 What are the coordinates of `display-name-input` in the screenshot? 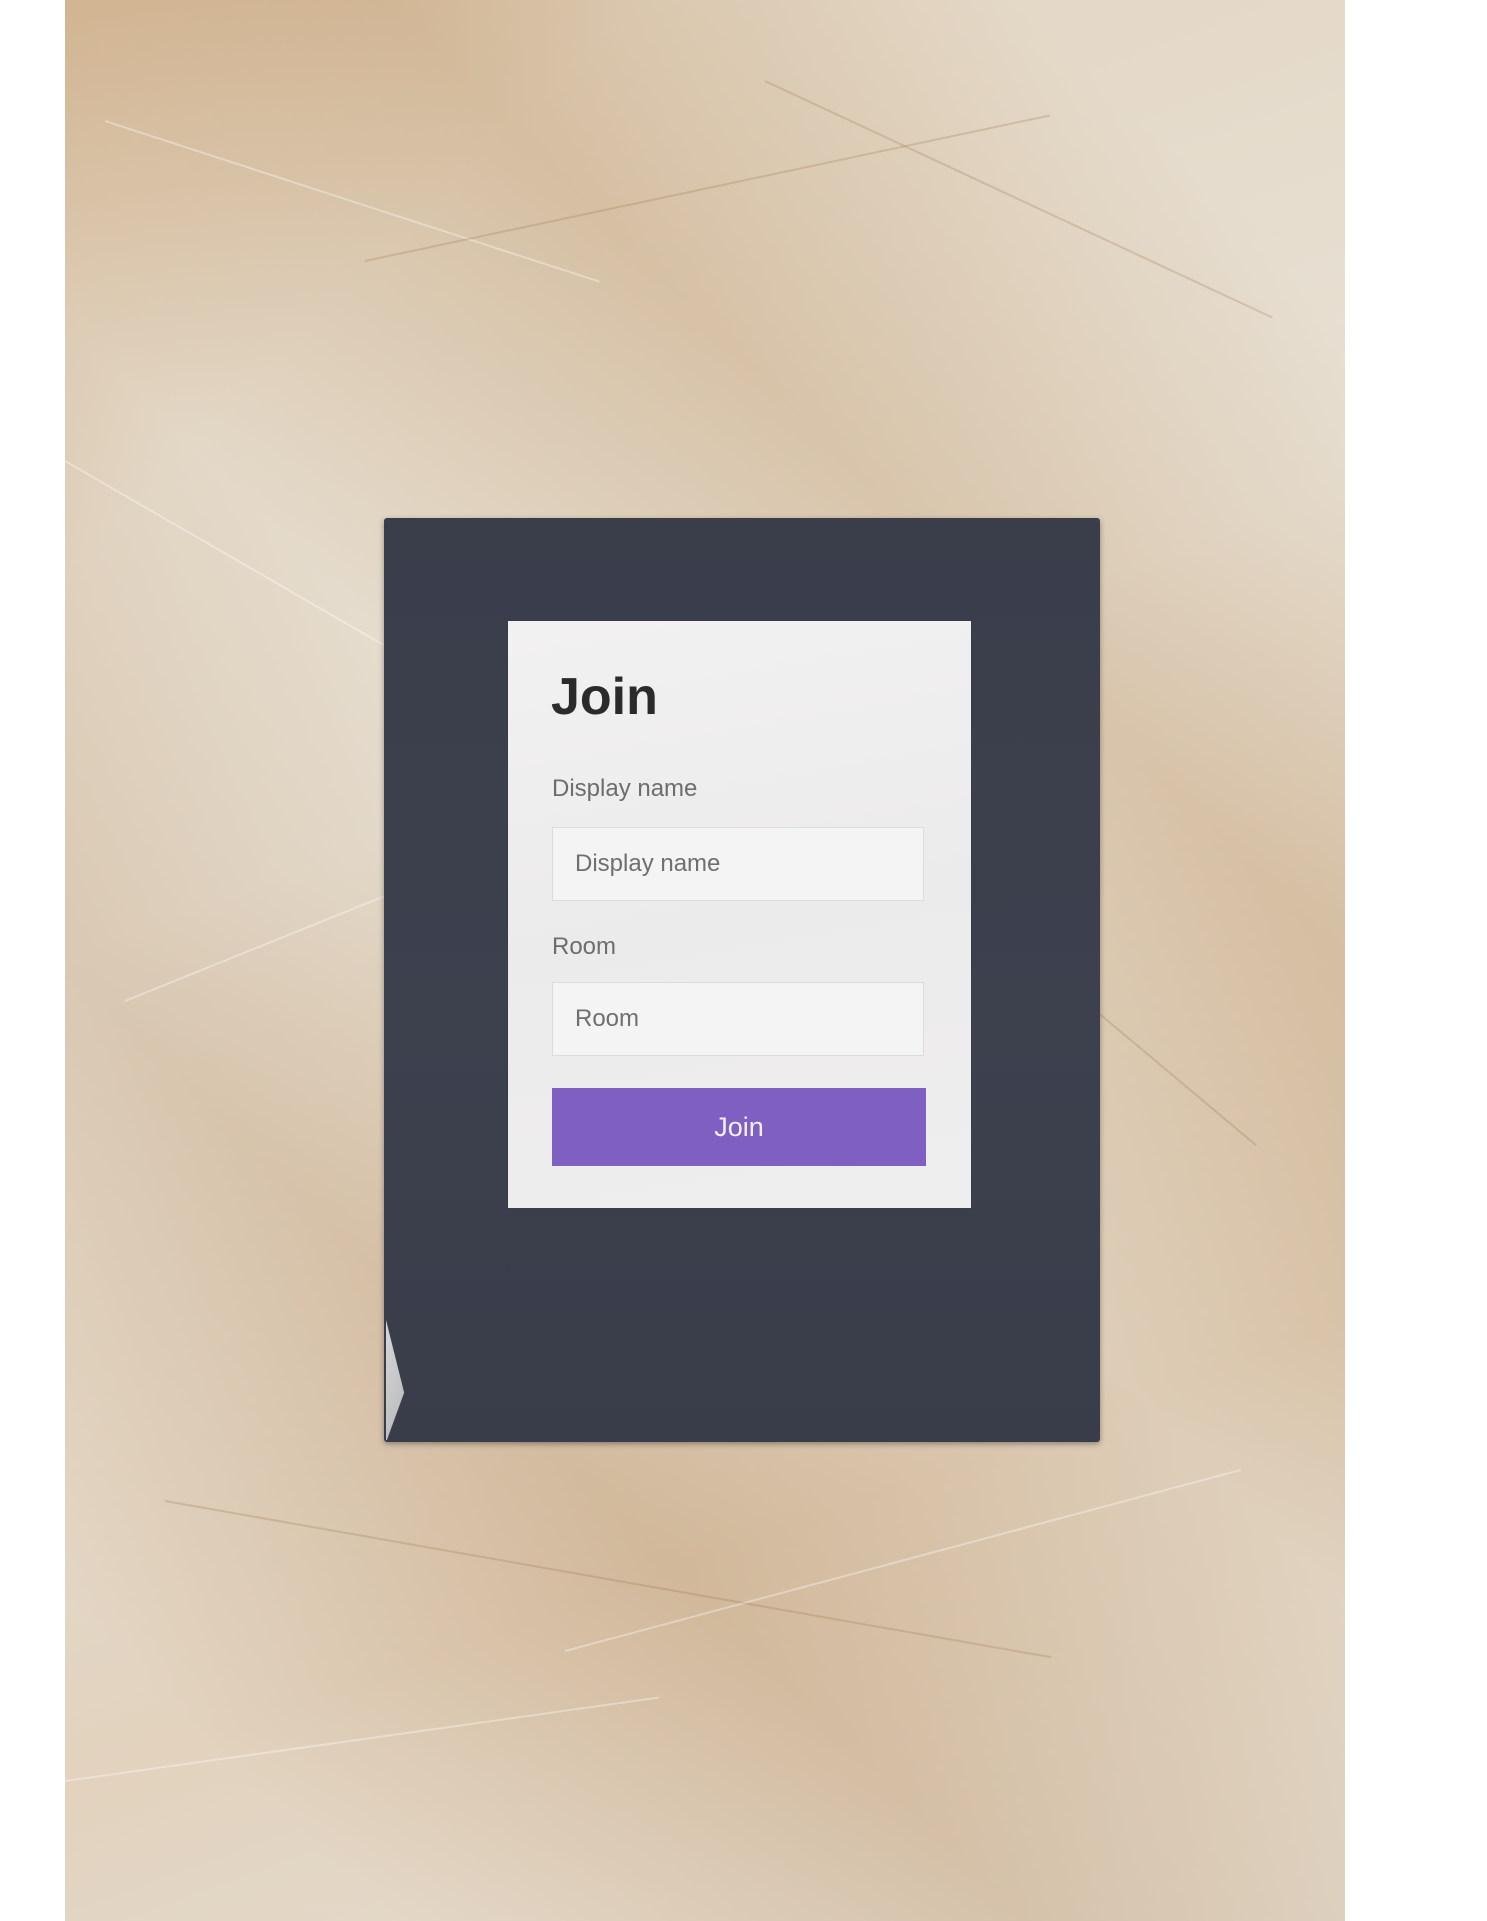 It's located at (738, 864).